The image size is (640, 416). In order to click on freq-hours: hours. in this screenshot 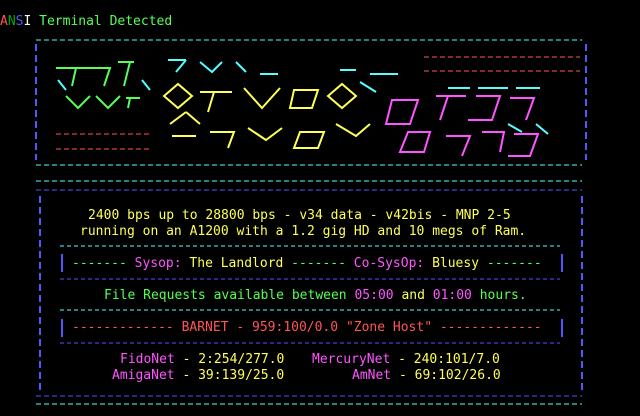, I will do `click(503, 295)`.